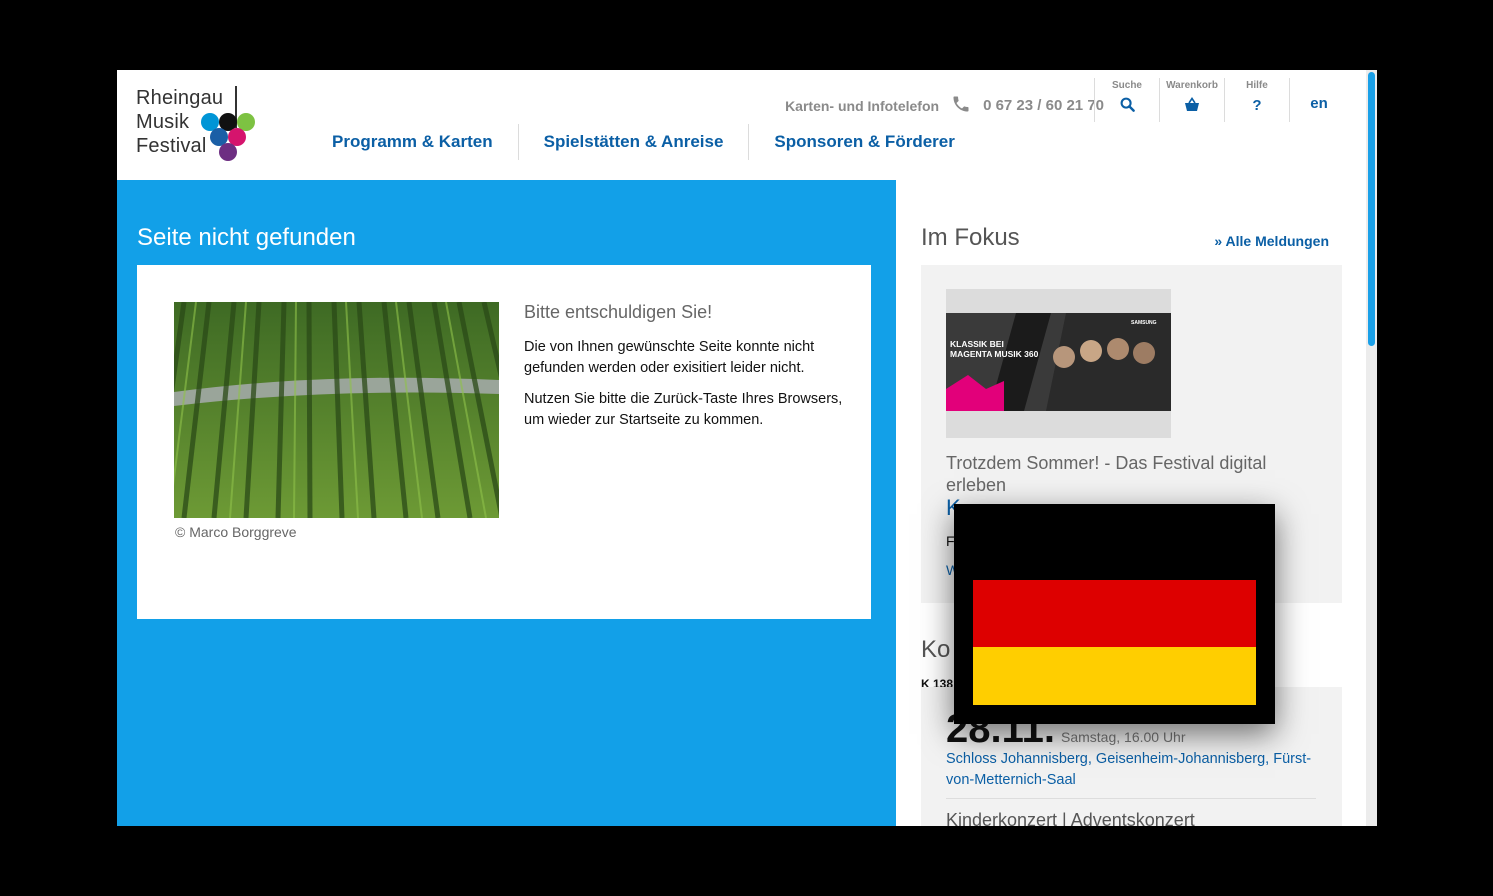  What do you see at coordinates (180, 98) in the screenshot?
I see `logo-line-1: Rheingau` at bounding box center [180, 98].